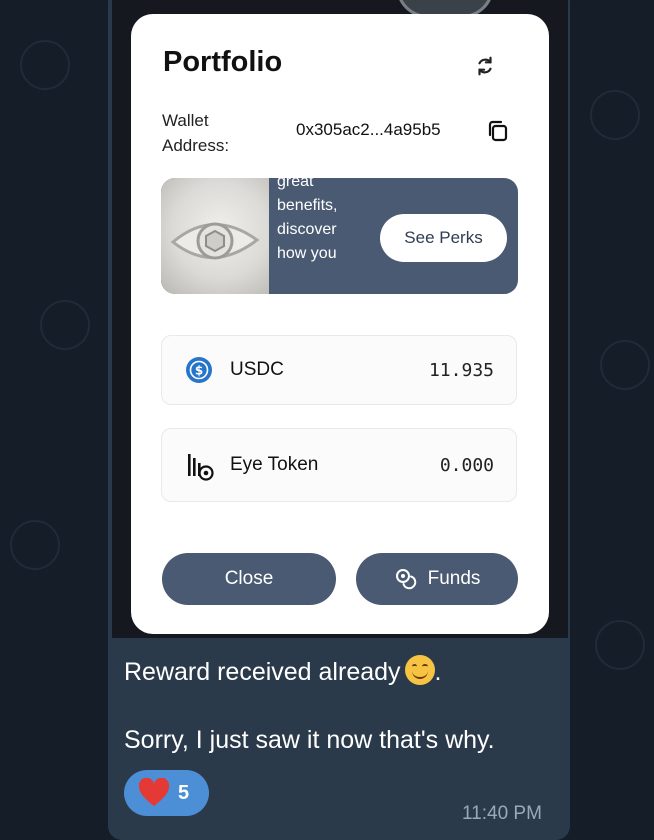  I want to click on token-amount: 0.000, so click(466, 465).